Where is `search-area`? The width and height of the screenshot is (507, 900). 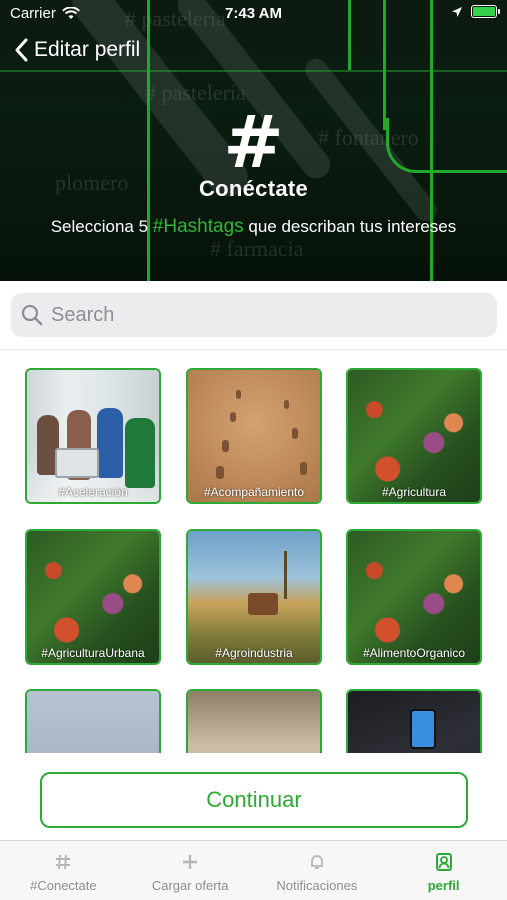
search-area is located at coordinates (253, 315).